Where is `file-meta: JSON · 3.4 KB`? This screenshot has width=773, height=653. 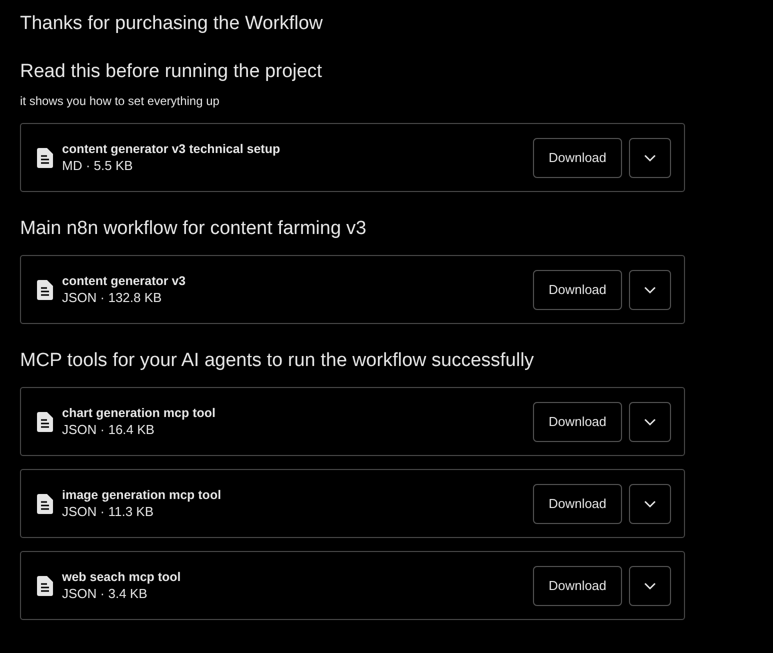
file-meta: JSON · 3.4 KB is located at coordinates (105, 593).